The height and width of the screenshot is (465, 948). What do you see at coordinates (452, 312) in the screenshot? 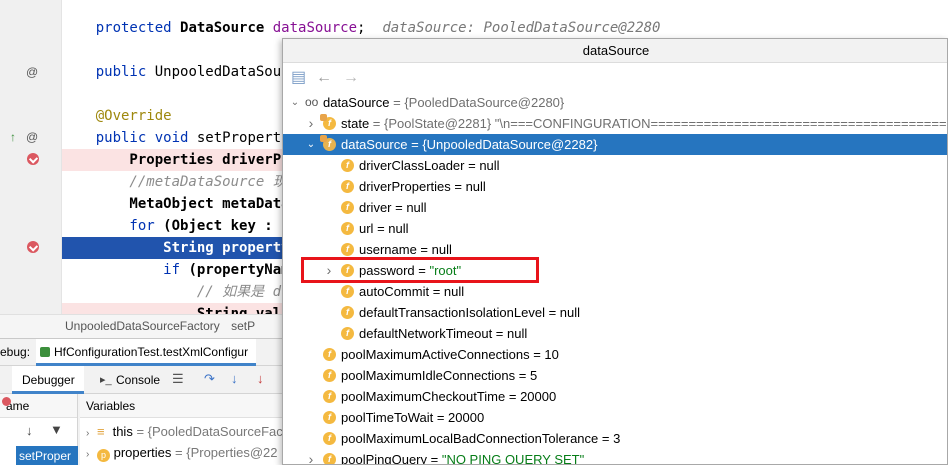
I see `field-name: defaultTransactionIsolationLevel` at bounding box center [452, 312].